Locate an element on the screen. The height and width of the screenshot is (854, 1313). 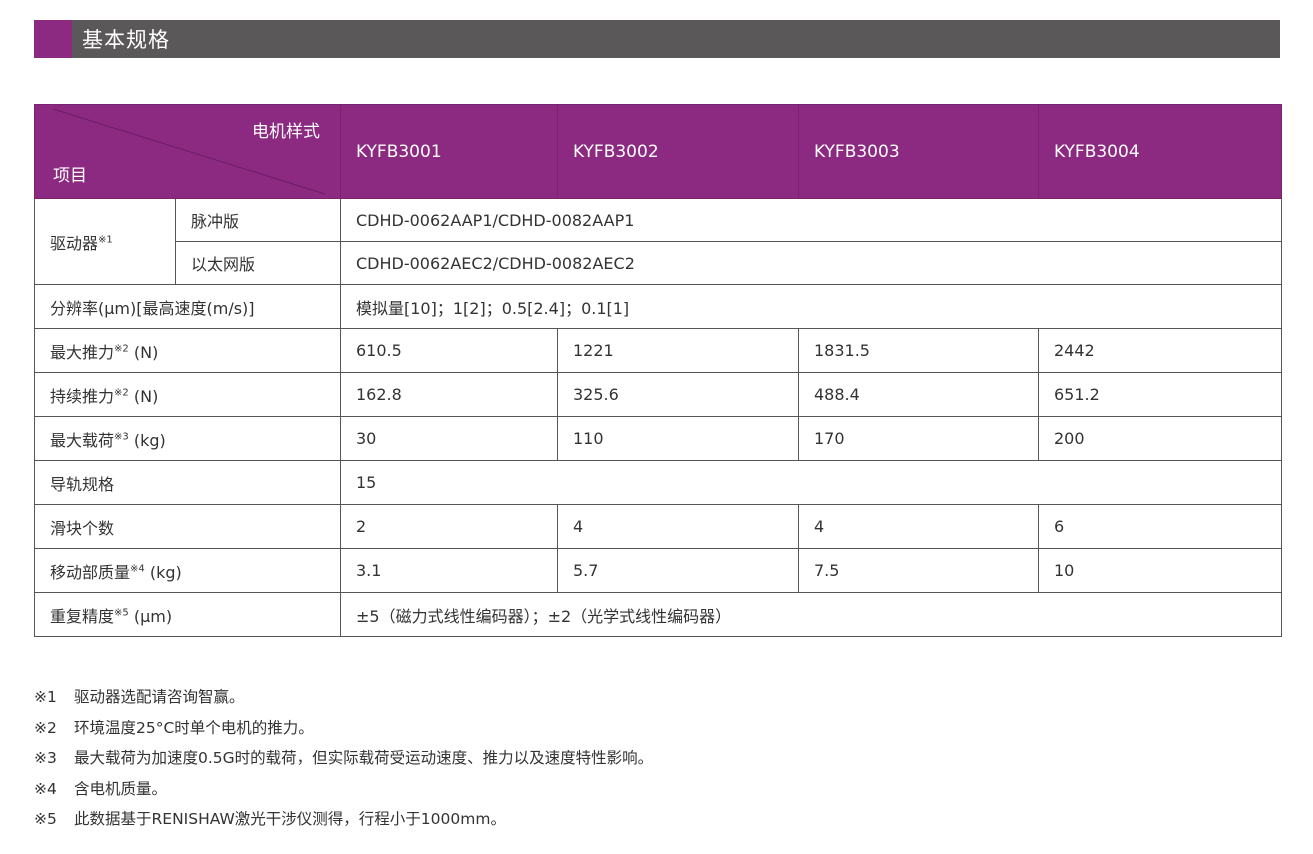
max-thrust-unit: (N) is located at coordinates (143, 352).